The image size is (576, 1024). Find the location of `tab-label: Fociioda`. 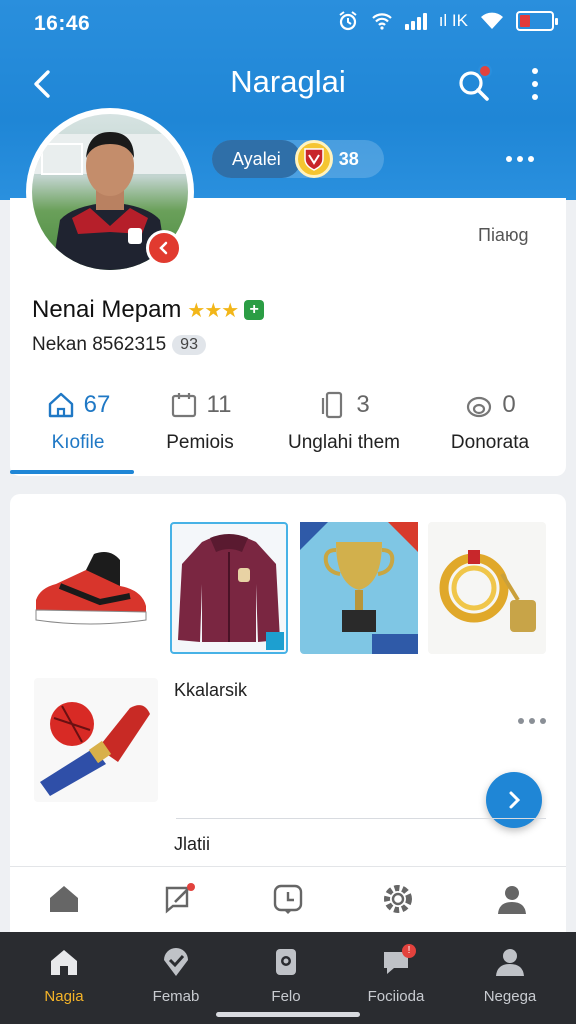

tab-label: Fociioda is located at coordinates (396, 996).